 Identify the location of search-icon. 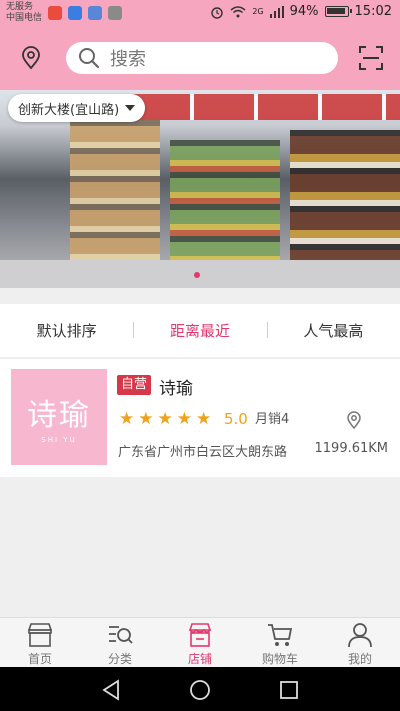
(89, 58).